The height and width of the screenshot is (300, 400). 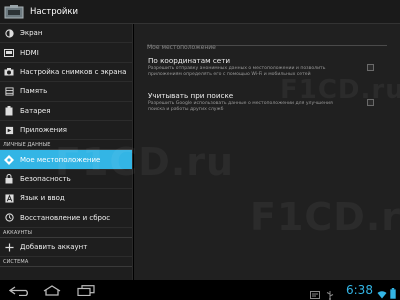 What do you see at coordinates (359, 290) in the screenshot?
I see `clock: 6:38` at bounding box center [359, 290].